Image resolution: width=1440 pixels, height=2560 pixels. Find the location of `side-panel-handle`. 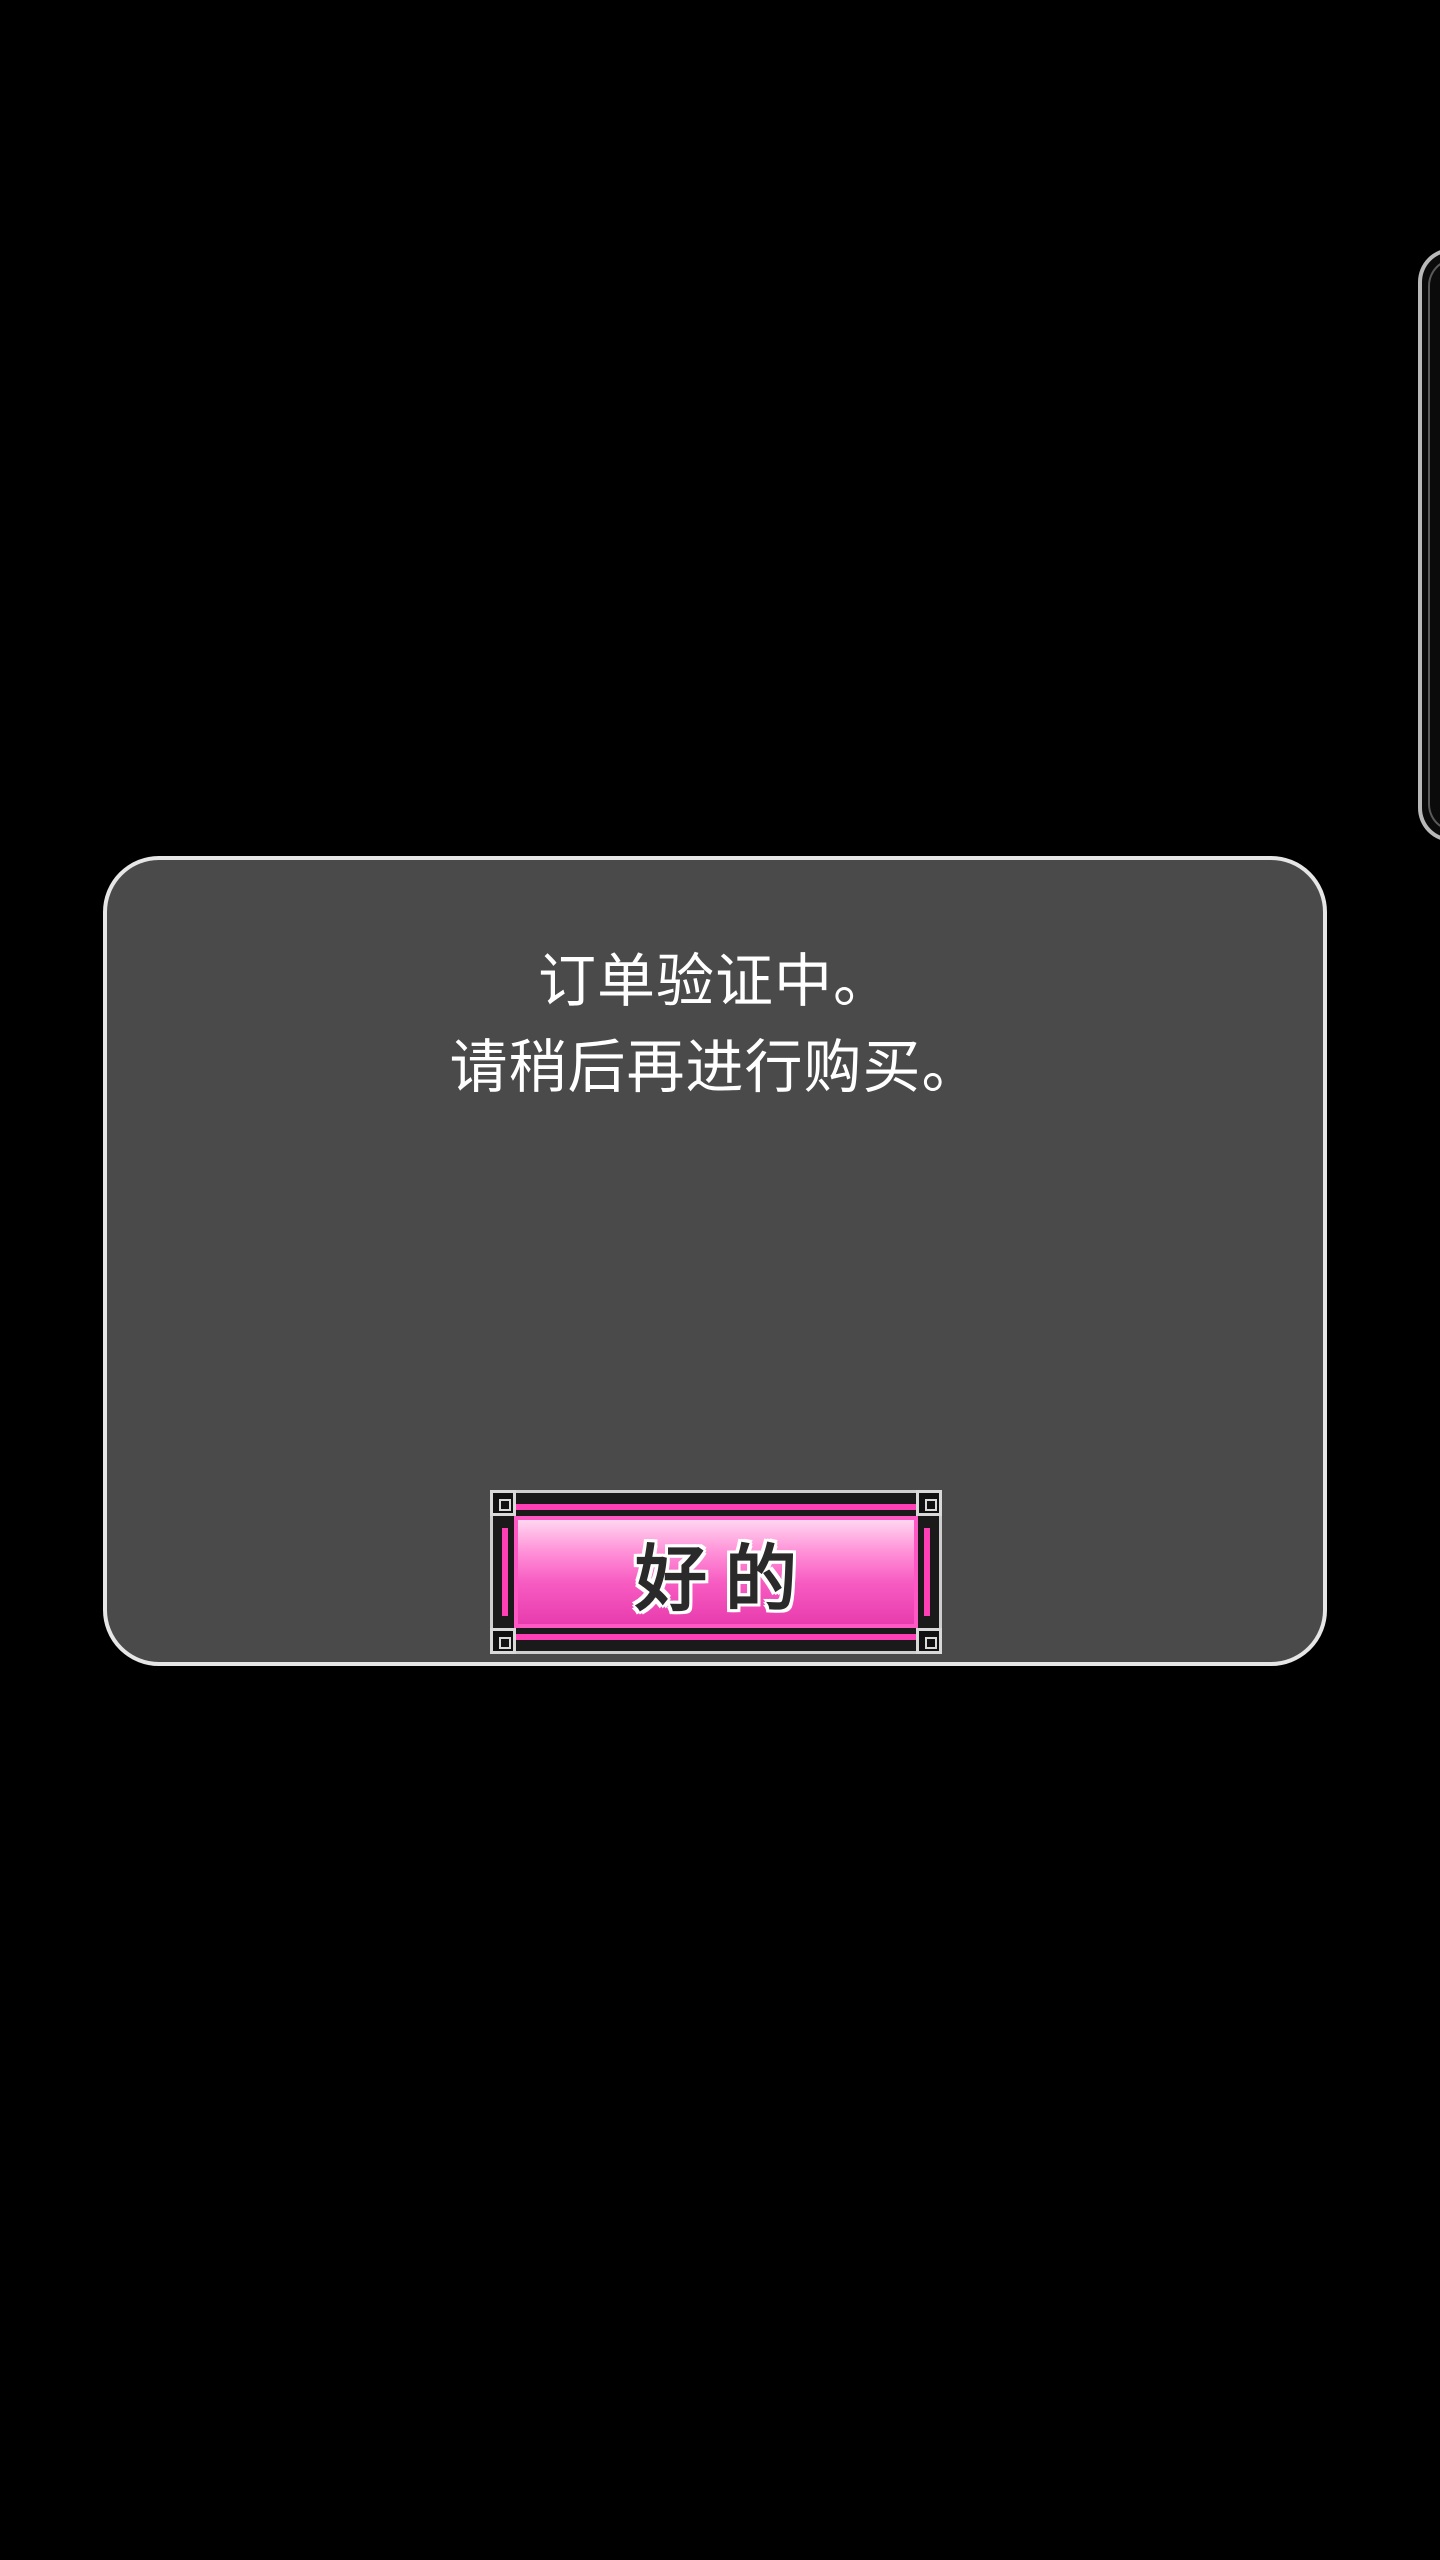

side-panel-handle is located at coordinates (1429, 545).